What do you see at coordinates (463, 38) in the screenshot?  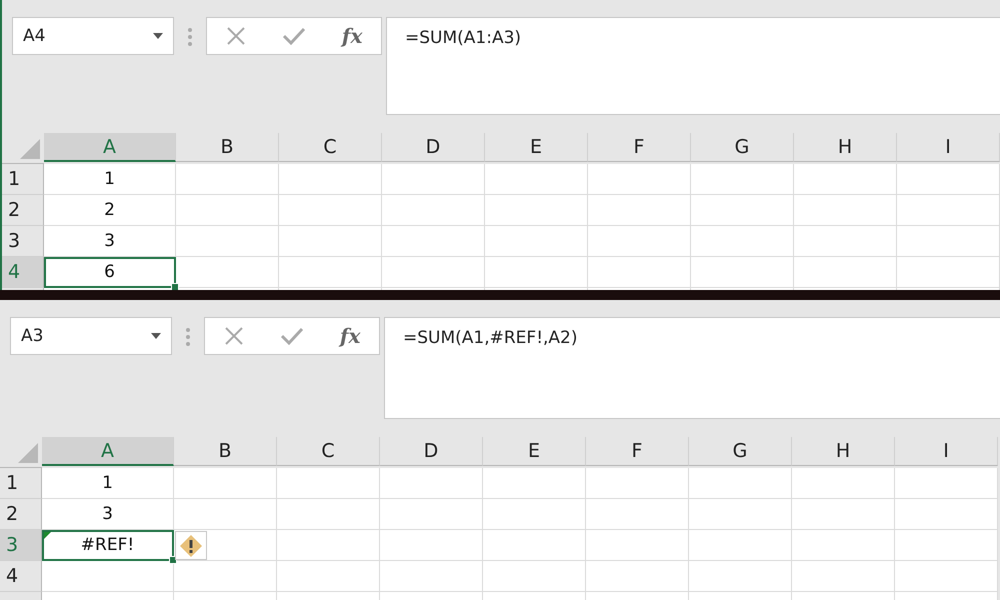 I see `formula-text: =SUM(A1:A3)` at bounding box center [463, 38].